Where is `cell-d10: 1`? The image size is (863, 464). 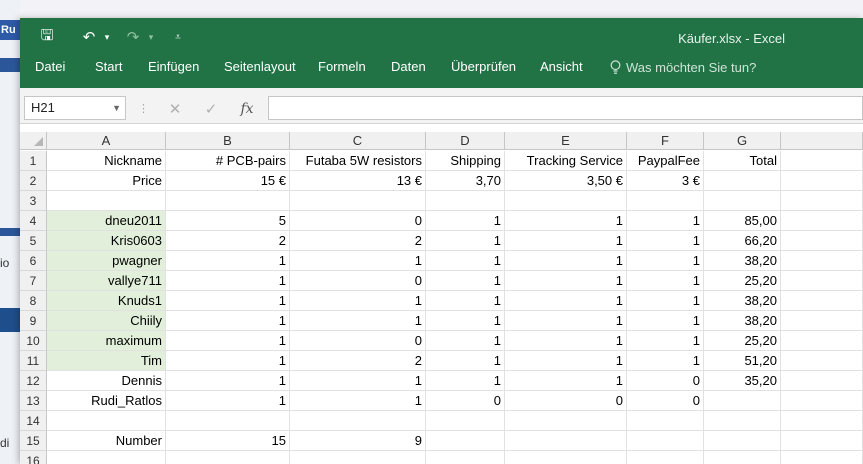 cell-d10: 1 is located at coordinates (465, 341).